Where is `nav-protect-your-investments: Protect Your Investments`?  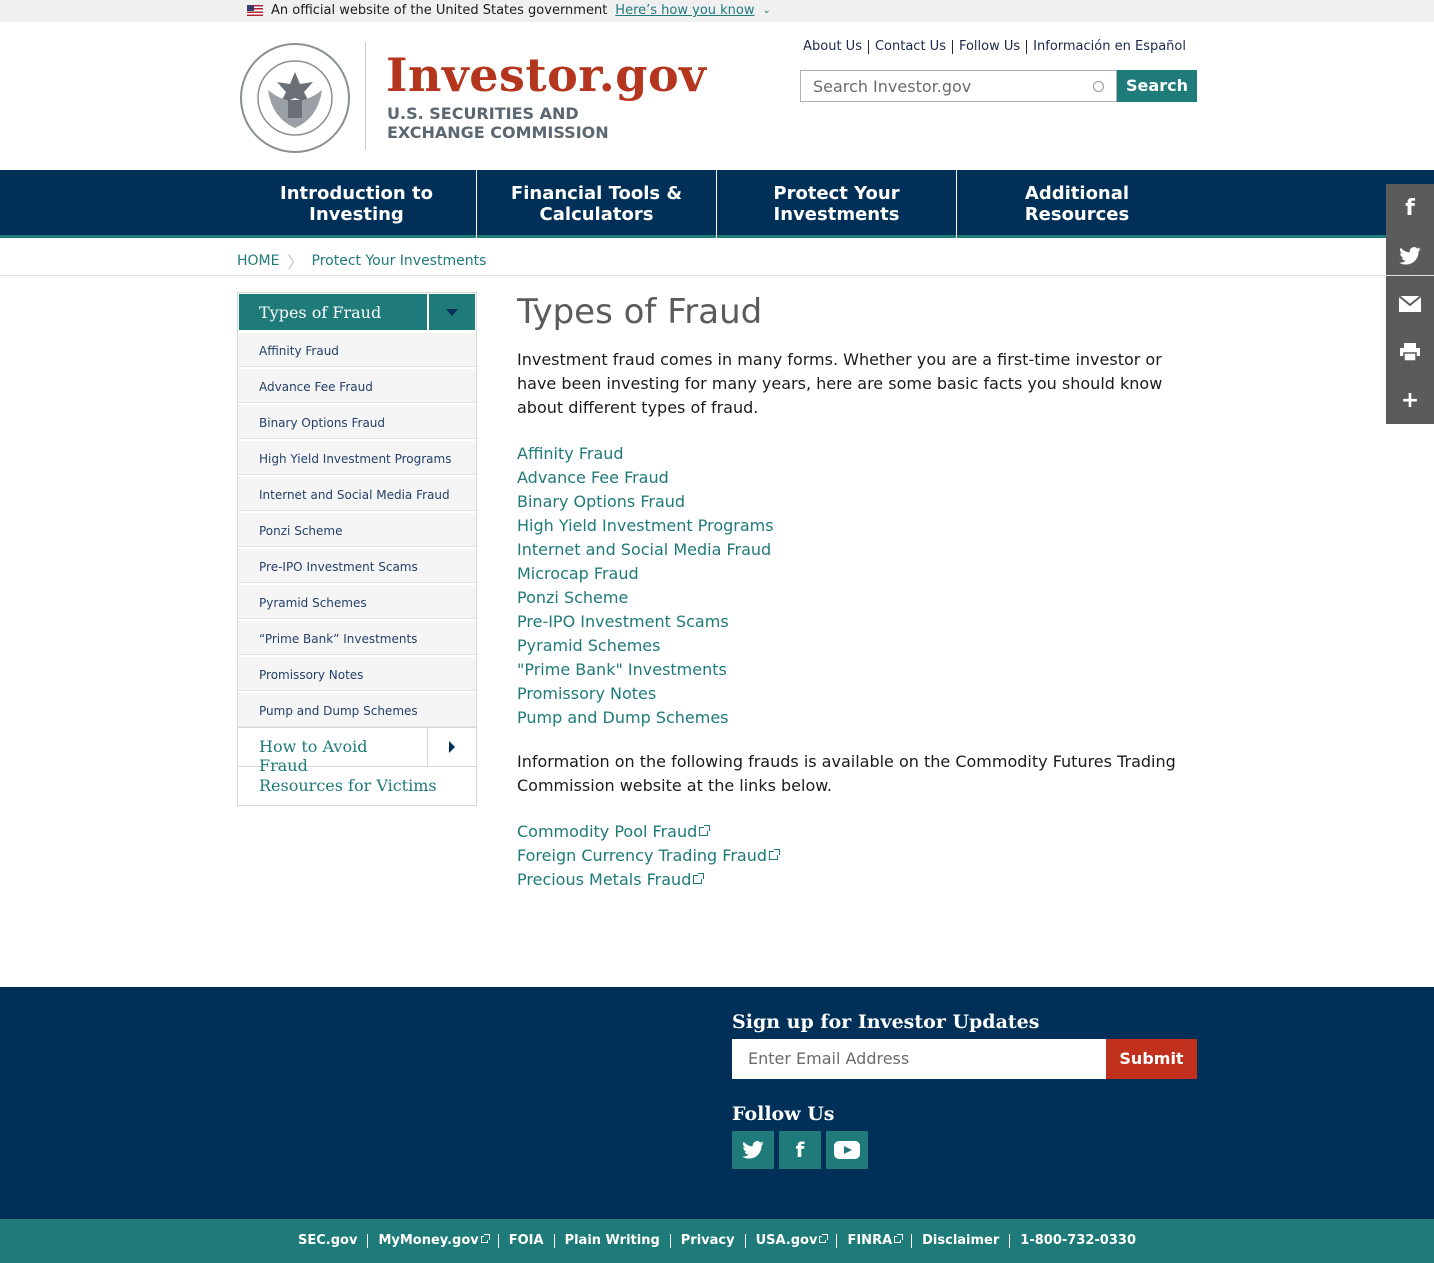
nav-protect-your-investments: Protect Your Investments is located at coordinates (837, 204).